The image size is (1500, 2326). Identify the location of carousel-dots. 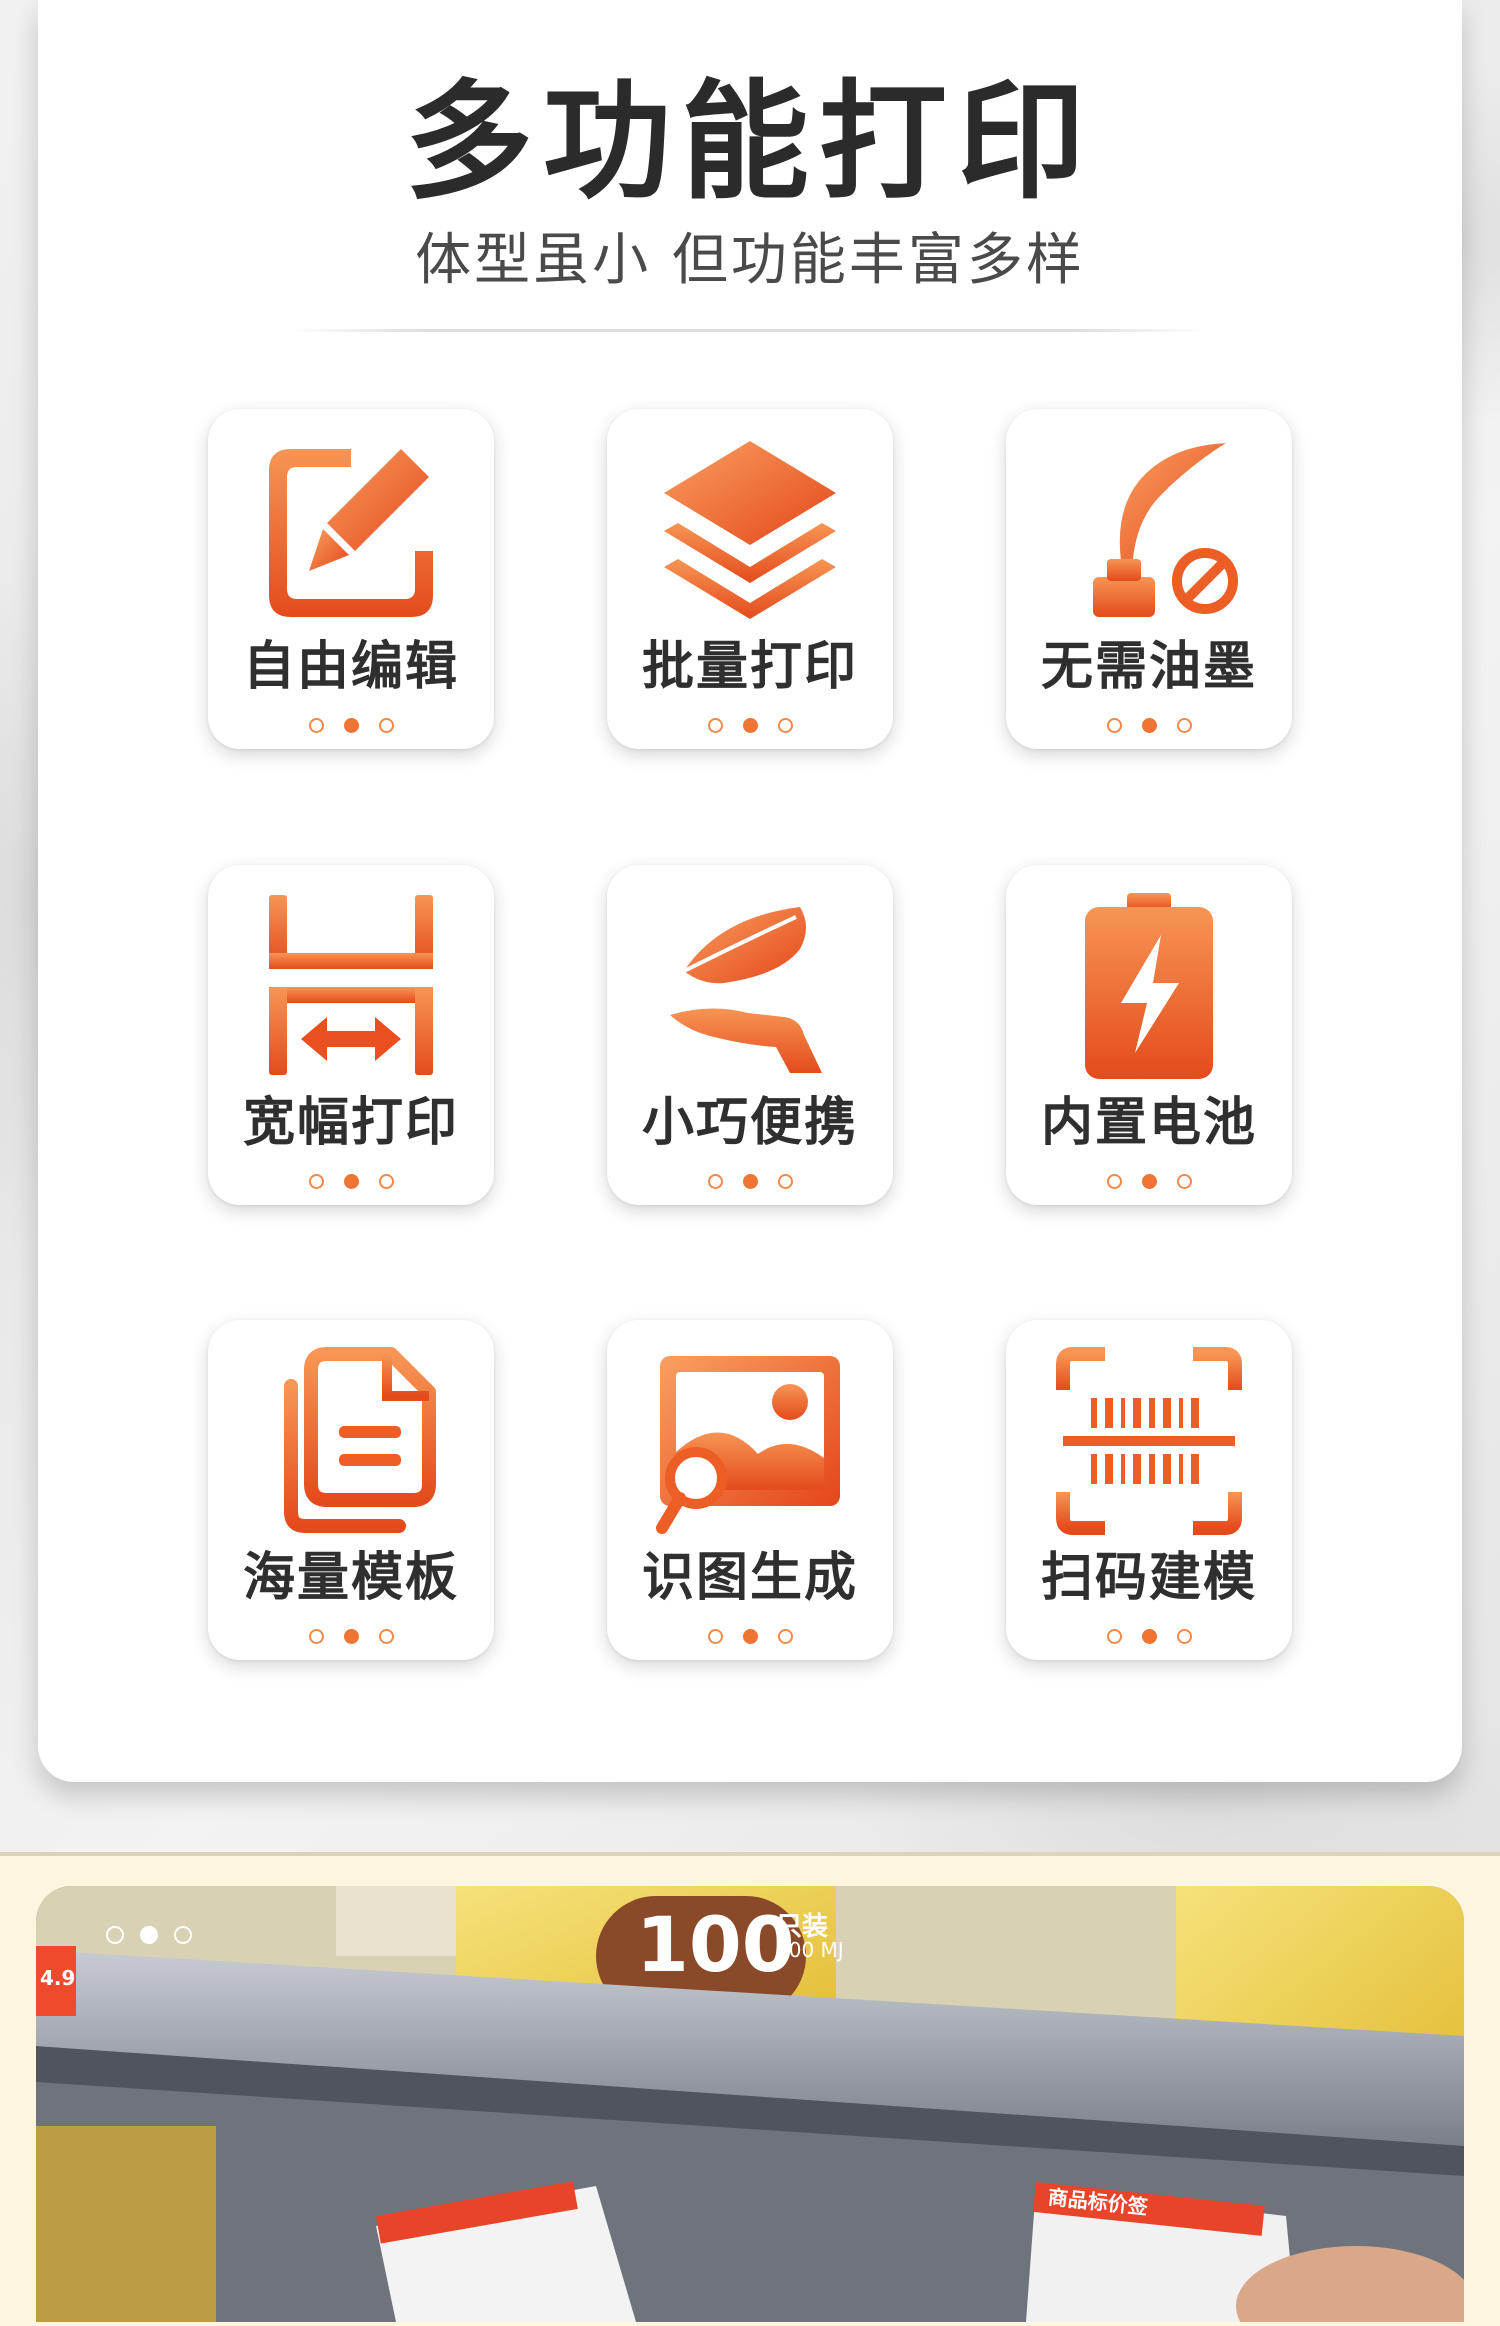
(149, 1934).